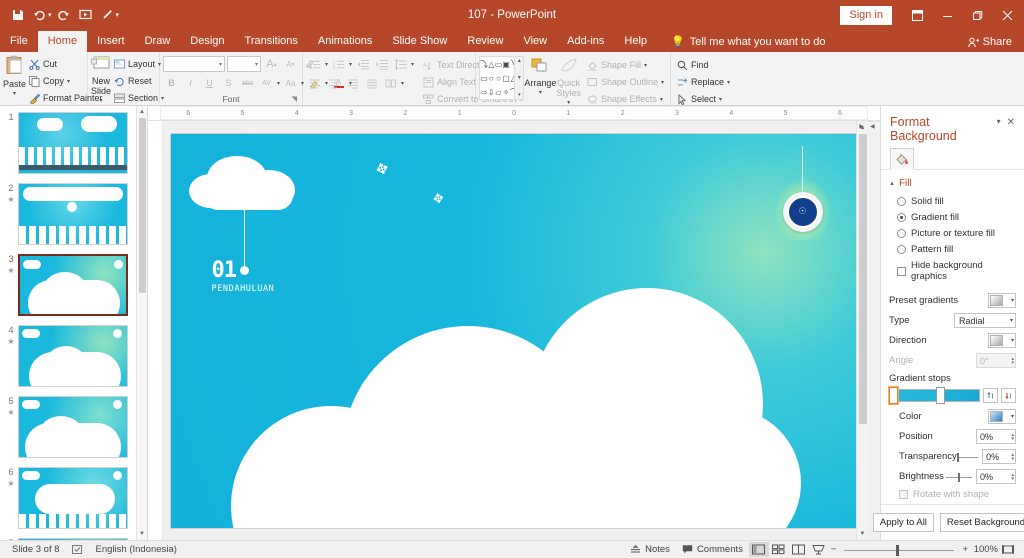 Image resolution: width=1024 pixels, height=558 pixels. I want to click on numbering-dropdown-icon: ▾, so click(350, 64).